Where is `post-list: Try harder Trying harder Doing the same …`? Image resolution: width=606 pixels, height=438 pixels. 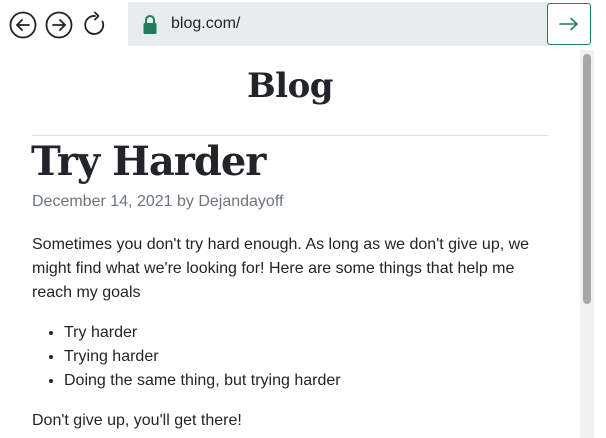
post-list: Try harder Trying harder Doing the same … is located at coordinates (186, 357).